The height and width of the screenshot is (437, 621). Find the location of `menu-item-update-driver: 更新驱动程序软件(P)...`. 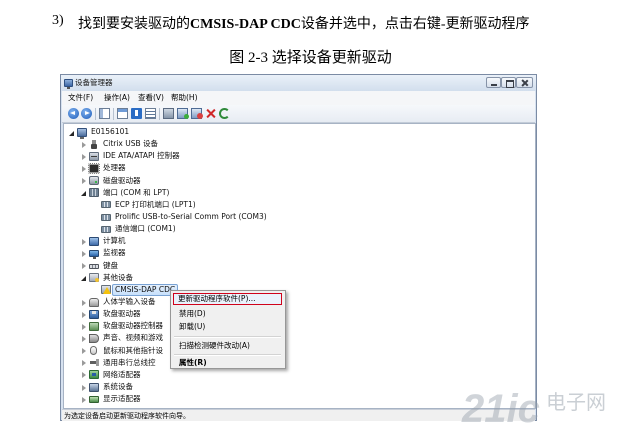

menu-item-update-driver: 更新驱动程序软件(P)... is located at coordinates (227, 299).